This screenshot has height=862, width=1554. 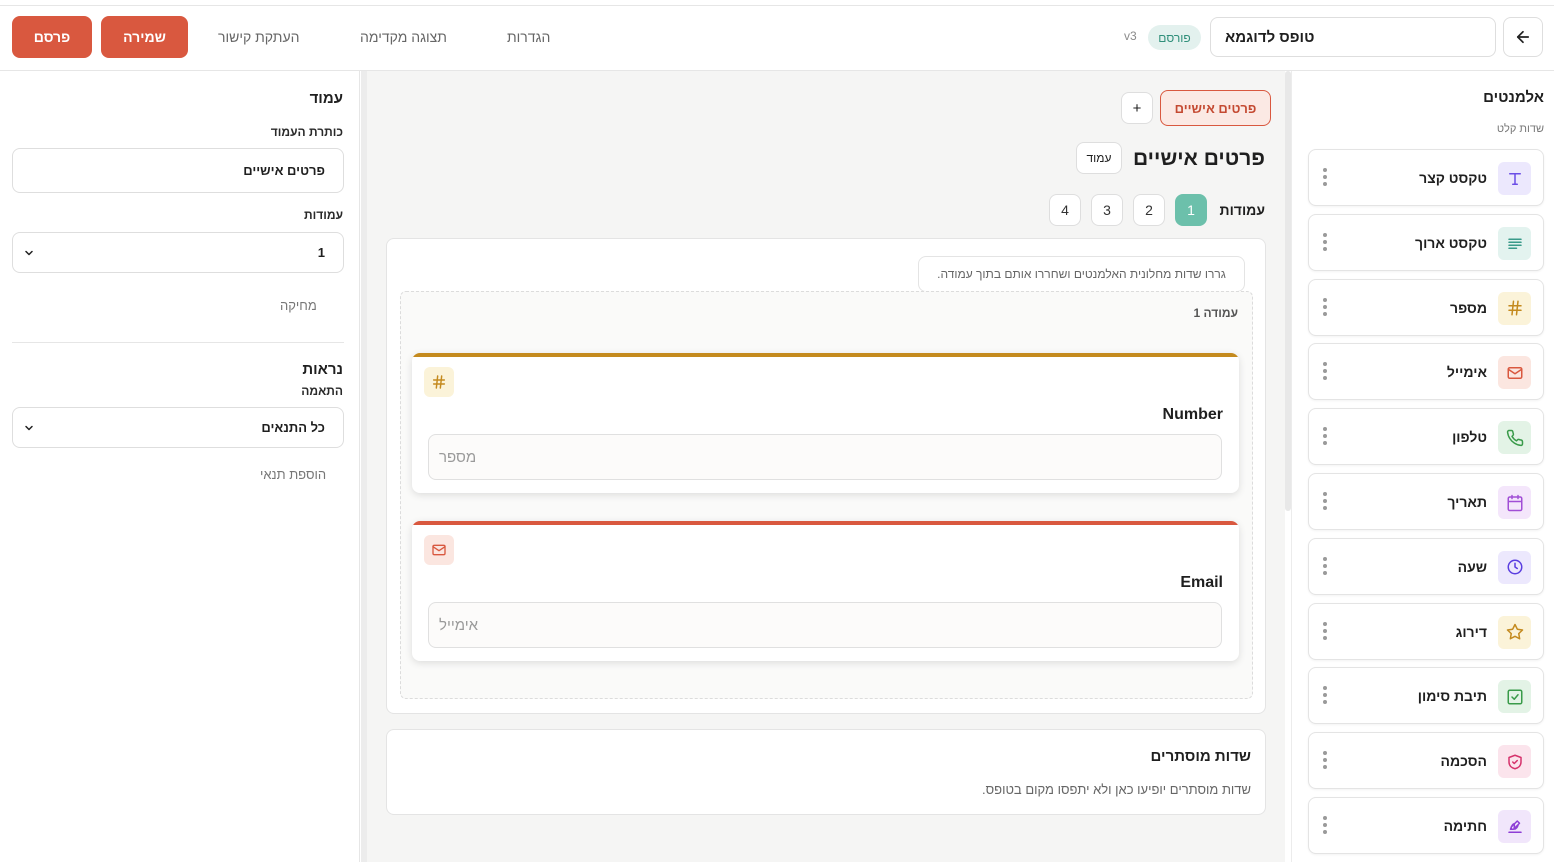 What do you see at coordinates (1472, 566) in the screenshot?
I see `element-label: שעה` at bounding box center [1472, 566].